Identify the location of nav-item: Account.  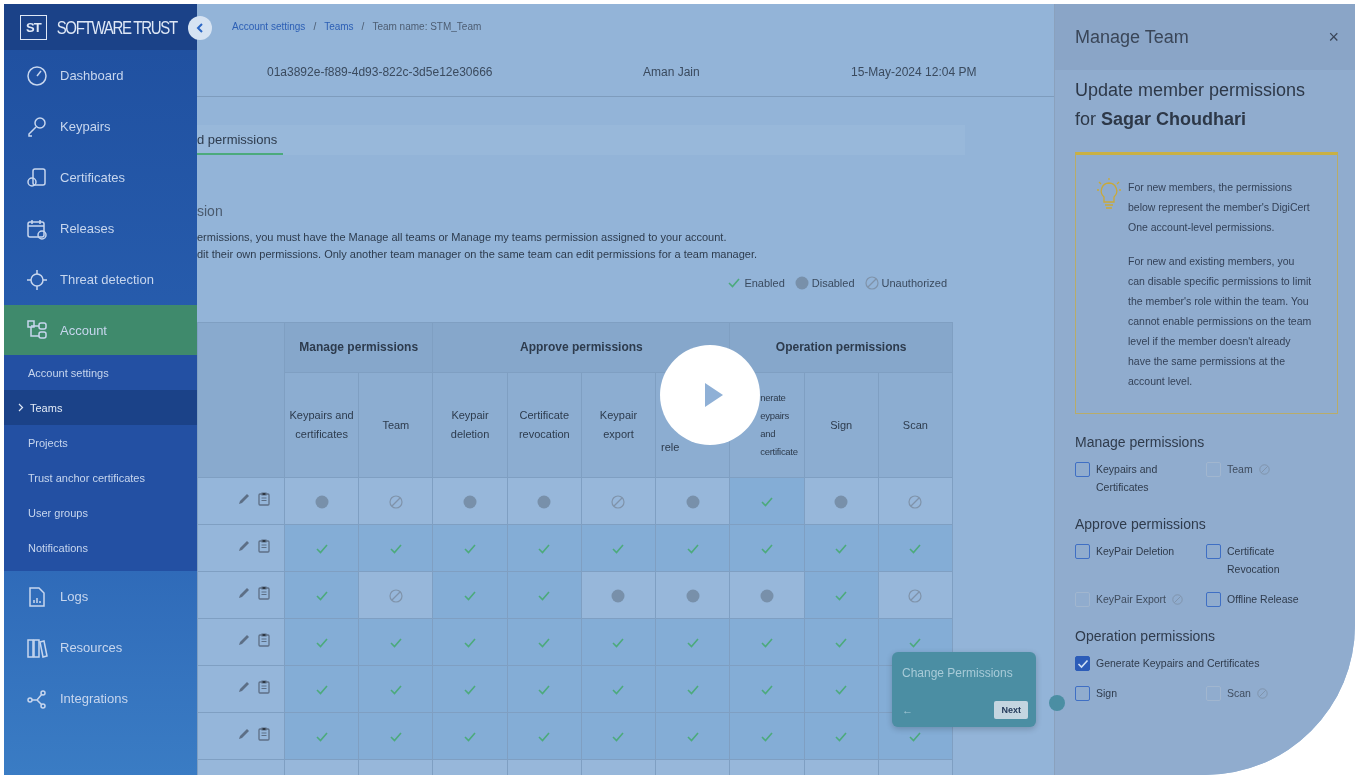
(100, 330).